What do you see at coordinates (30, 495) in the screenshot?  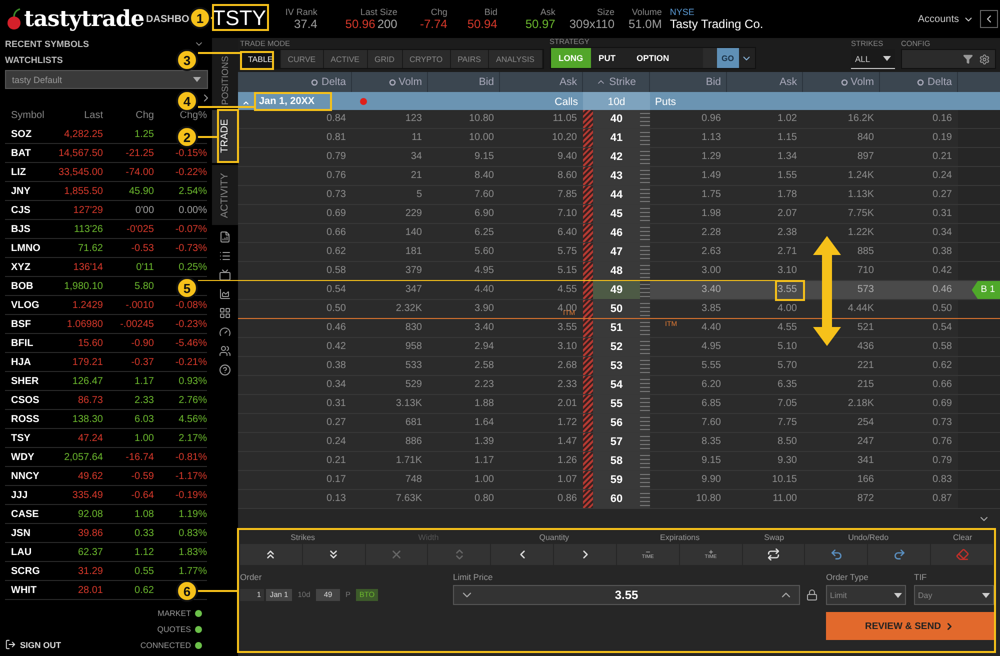 I see `symbol-cell: JJJ` at bounding box center [30, 495].